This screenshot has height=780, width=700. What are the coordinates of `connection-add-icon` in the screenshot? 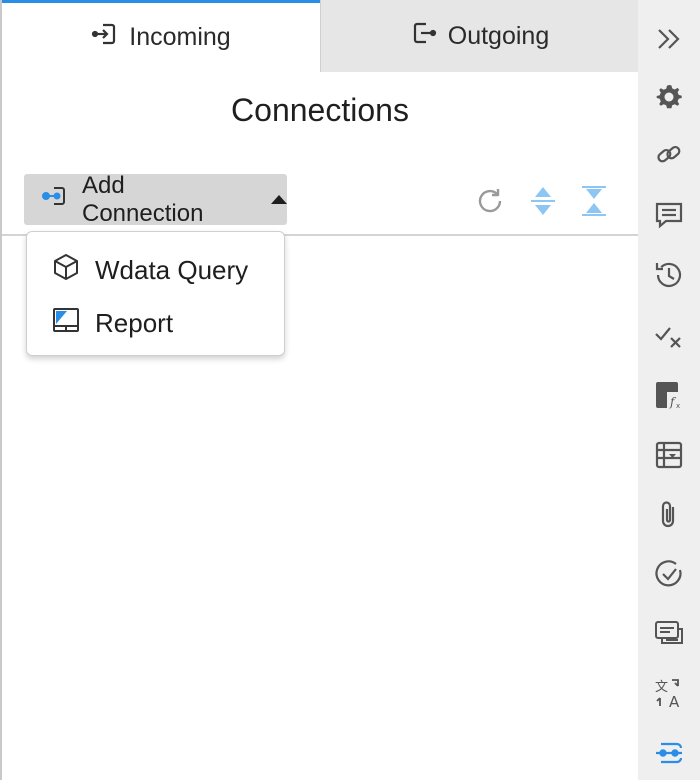 It's located at (55, 199).